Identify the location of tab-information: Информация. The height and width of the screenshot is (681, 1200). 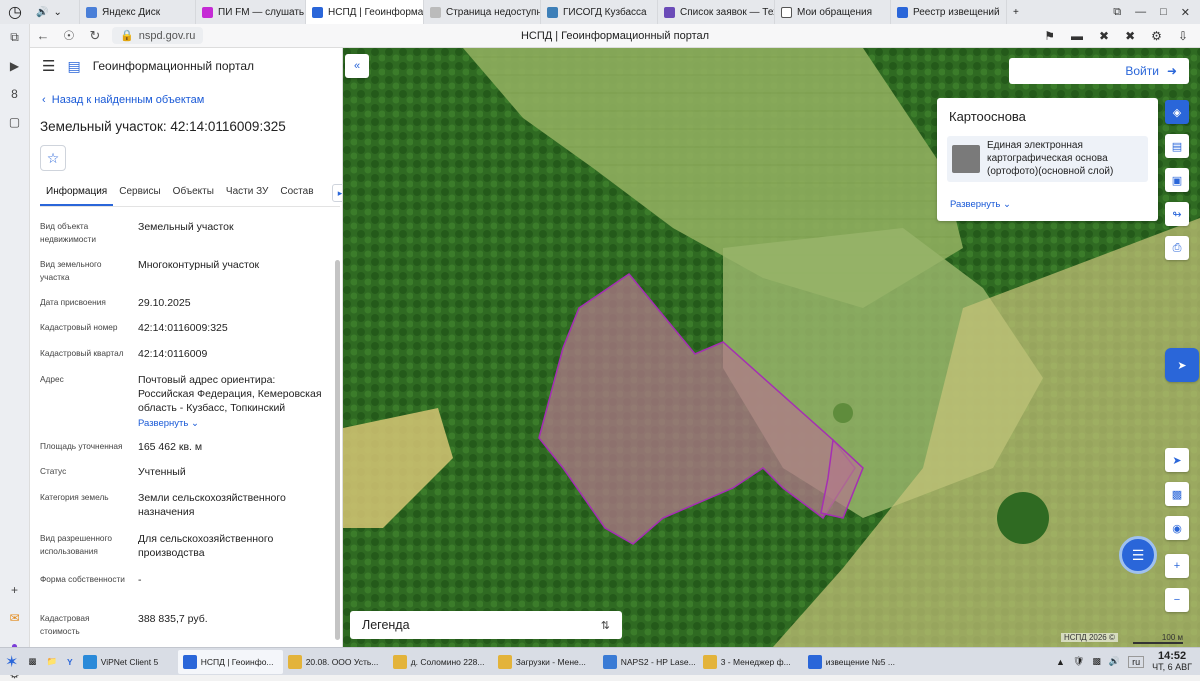
(77, 194).